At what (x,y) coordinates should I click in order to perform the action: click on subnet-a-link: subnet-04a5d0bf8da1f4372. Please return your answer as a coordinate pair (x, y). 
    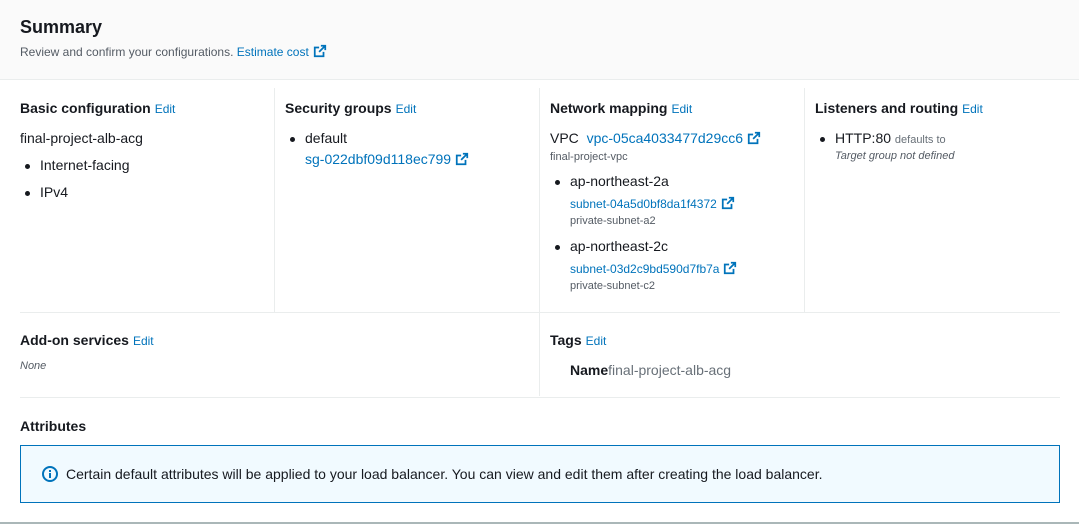
    Looking at the image, I should click on (652, 203).